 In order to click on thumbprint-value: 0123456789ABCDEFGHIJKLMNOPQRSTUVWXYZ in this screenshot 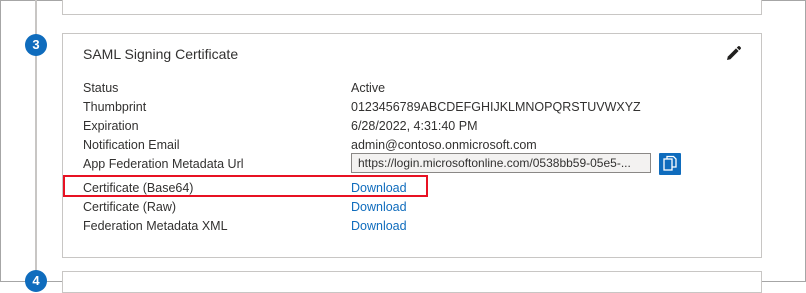, I will do `click(496, 107)`.